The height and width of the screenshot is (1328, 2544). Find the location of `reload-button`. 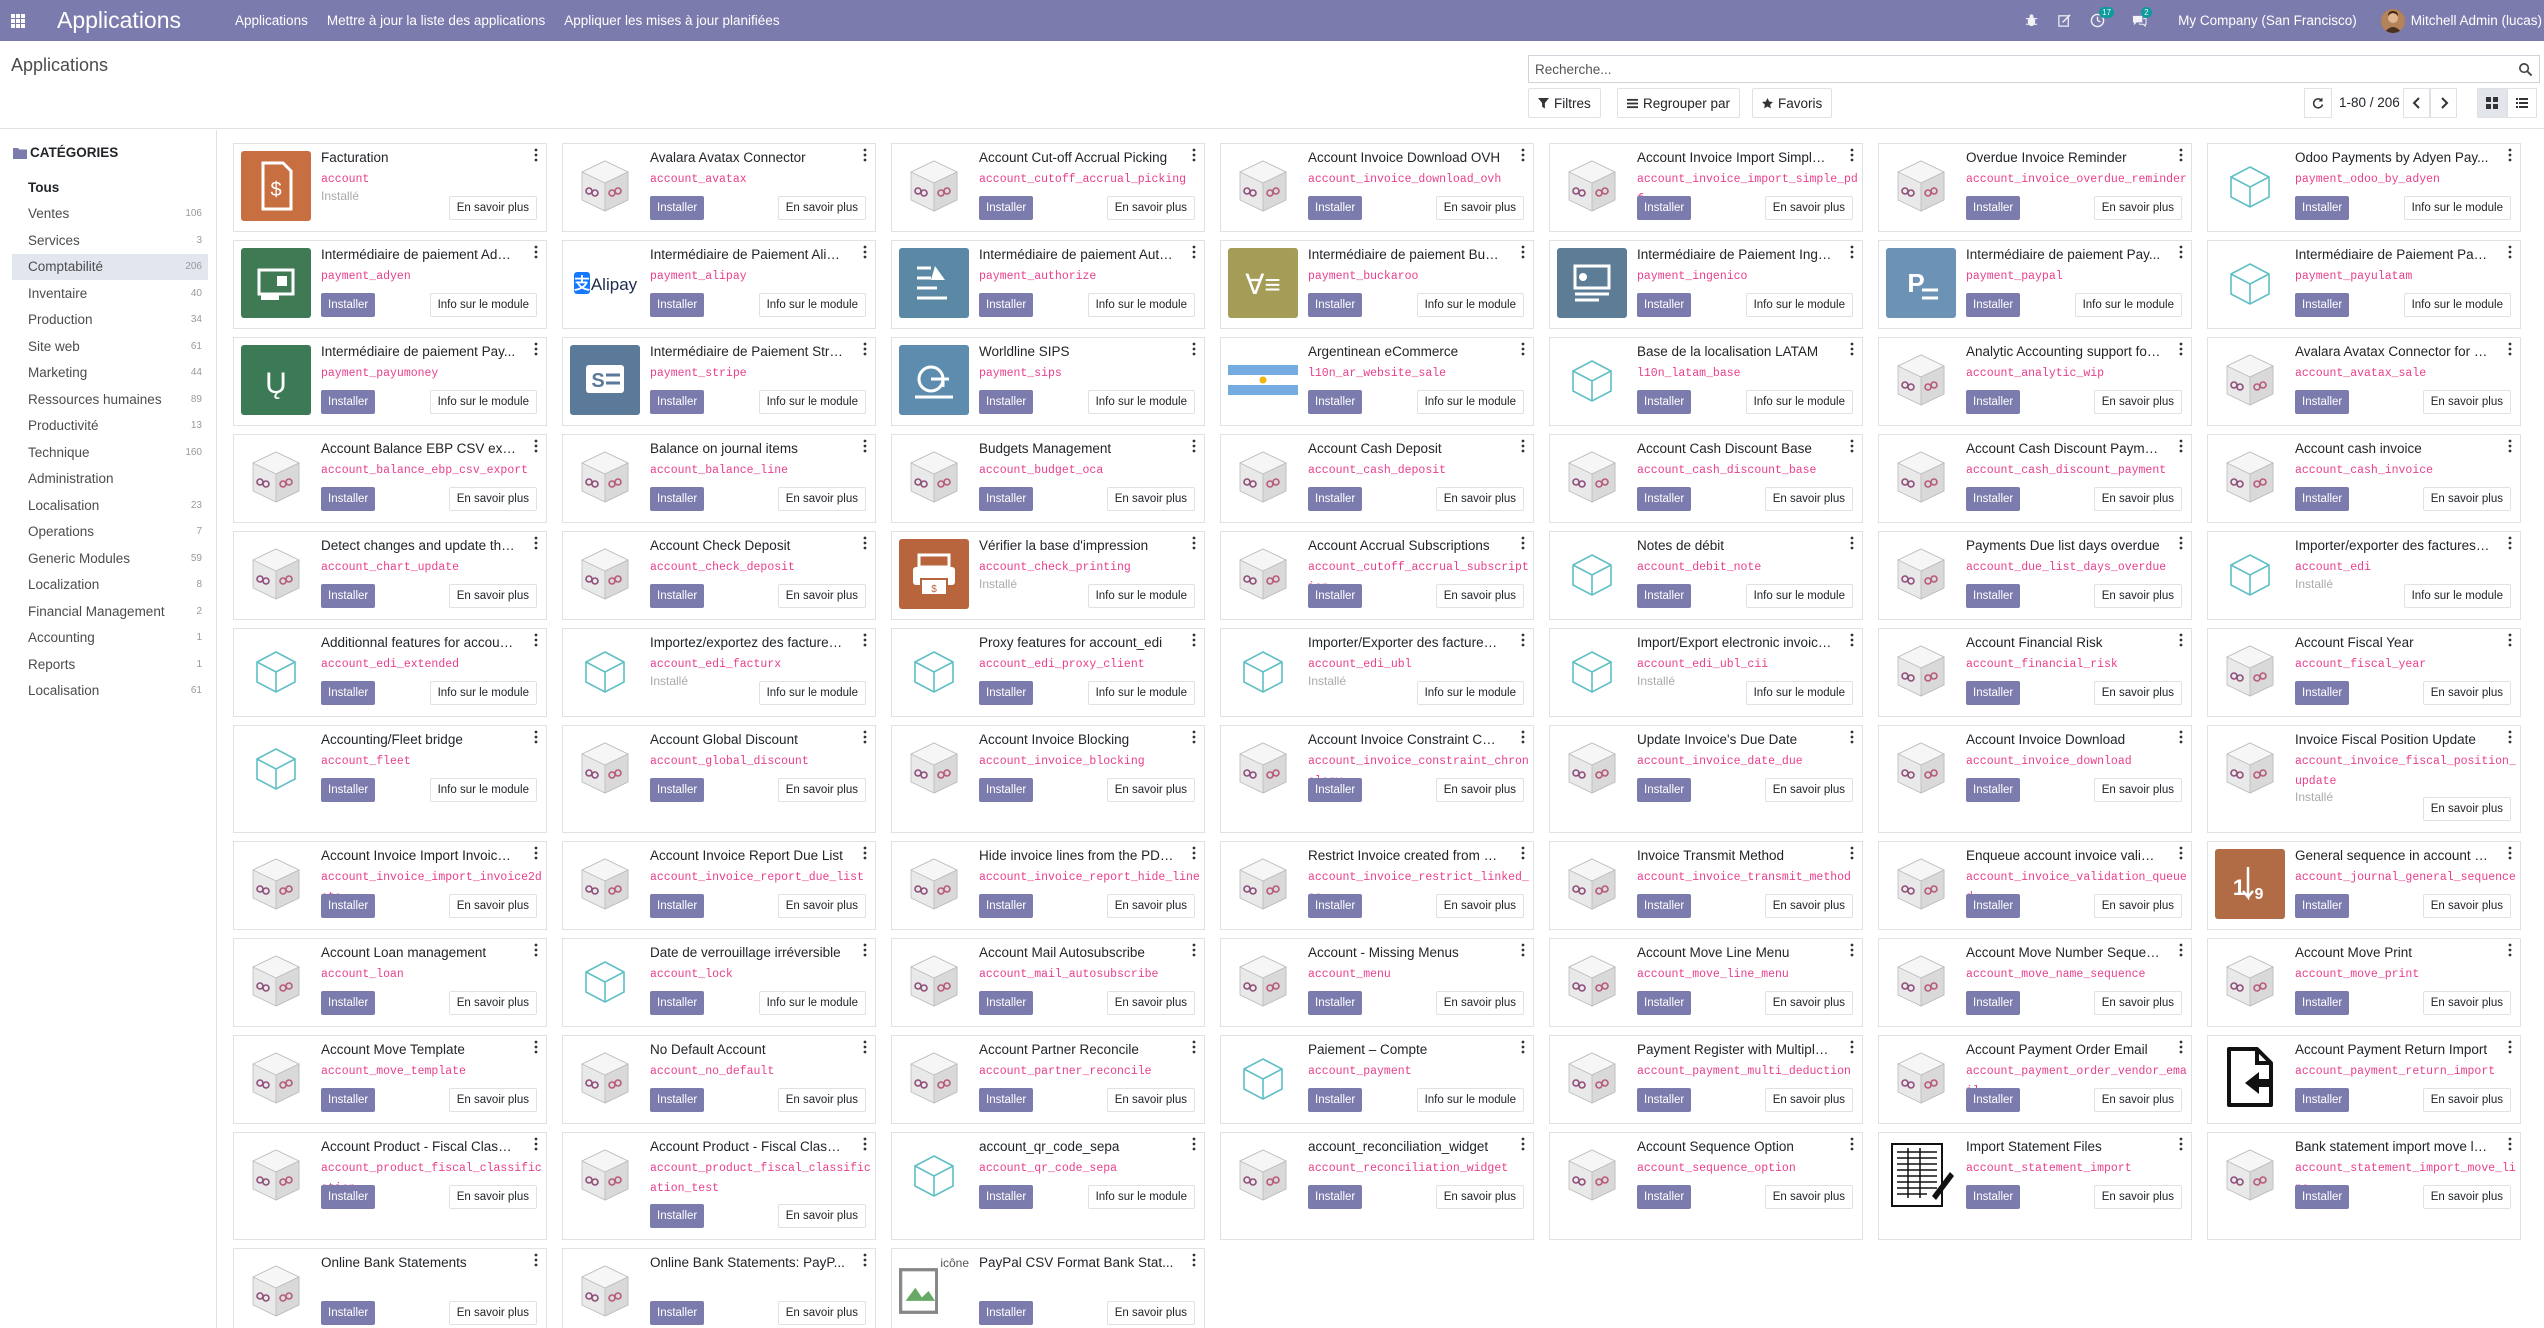

reload-button is located at coordinates (2318, 103).